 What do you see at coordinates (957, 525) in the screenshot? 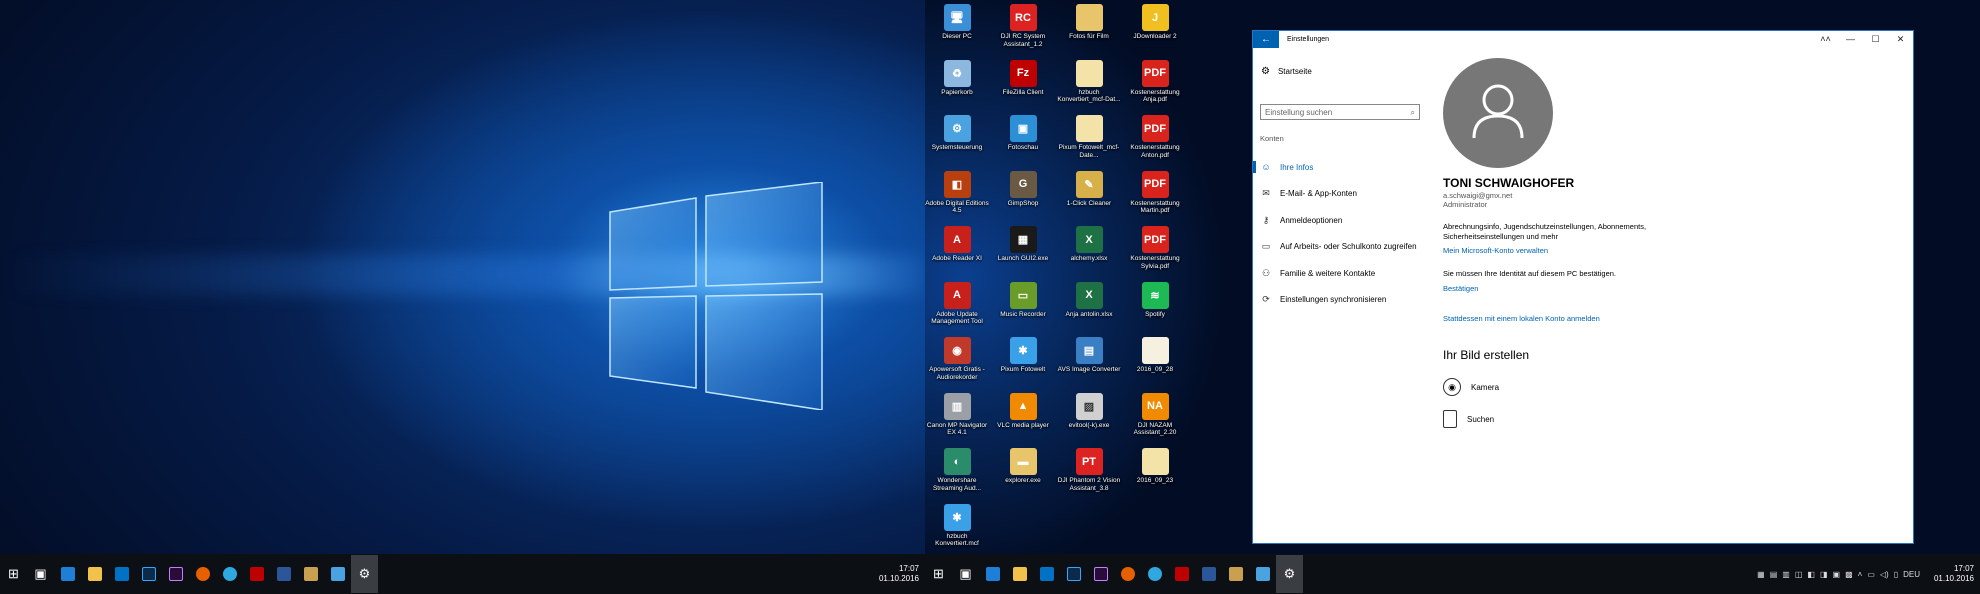
I see `desktop-icon: ✱ hzbuch Konvertiert.mcf` at bounding box center [957, 525].